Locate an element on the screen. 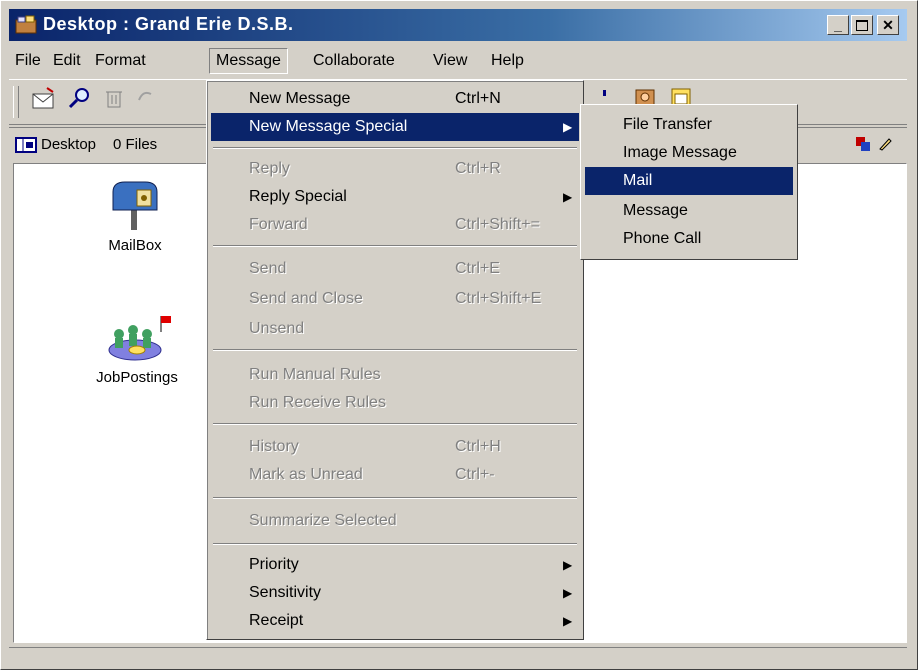  menu-receipt: Receipt ▶ is located at coordinates (395, 621).